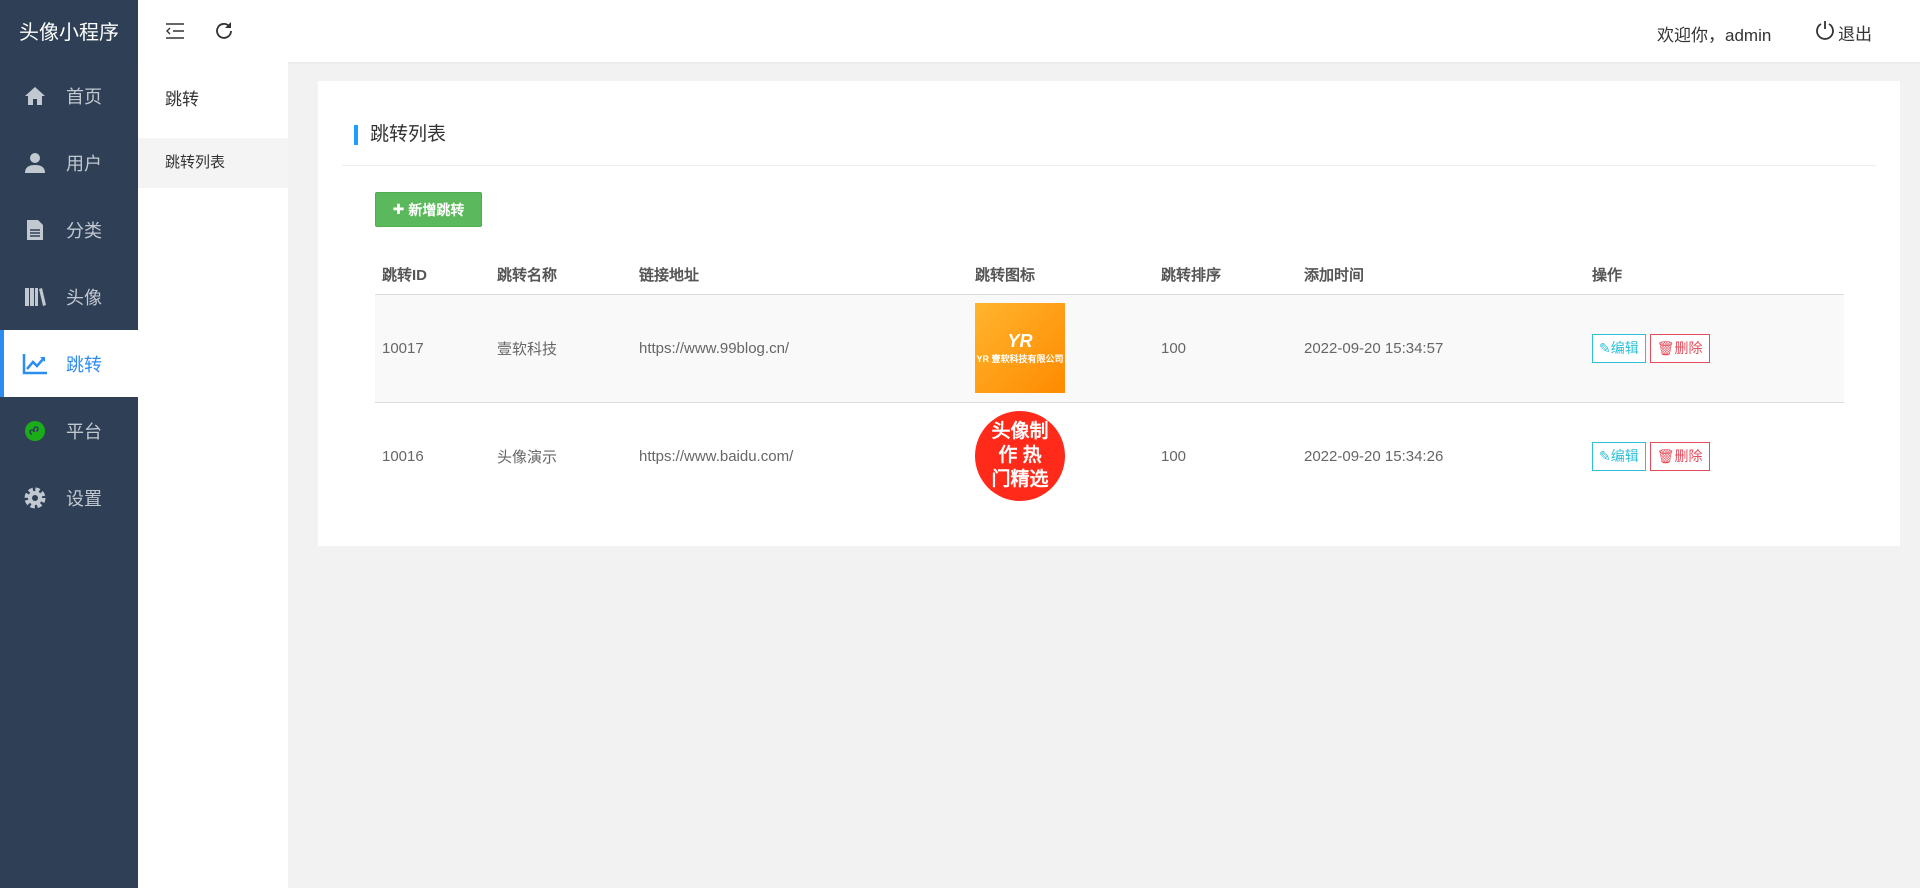  What do you see at coordinates (1020, 348) in the screenshot?
I see `redirect-icon-image: YR YR 壹软科技有限公司` at bounding box center [1020, 348].